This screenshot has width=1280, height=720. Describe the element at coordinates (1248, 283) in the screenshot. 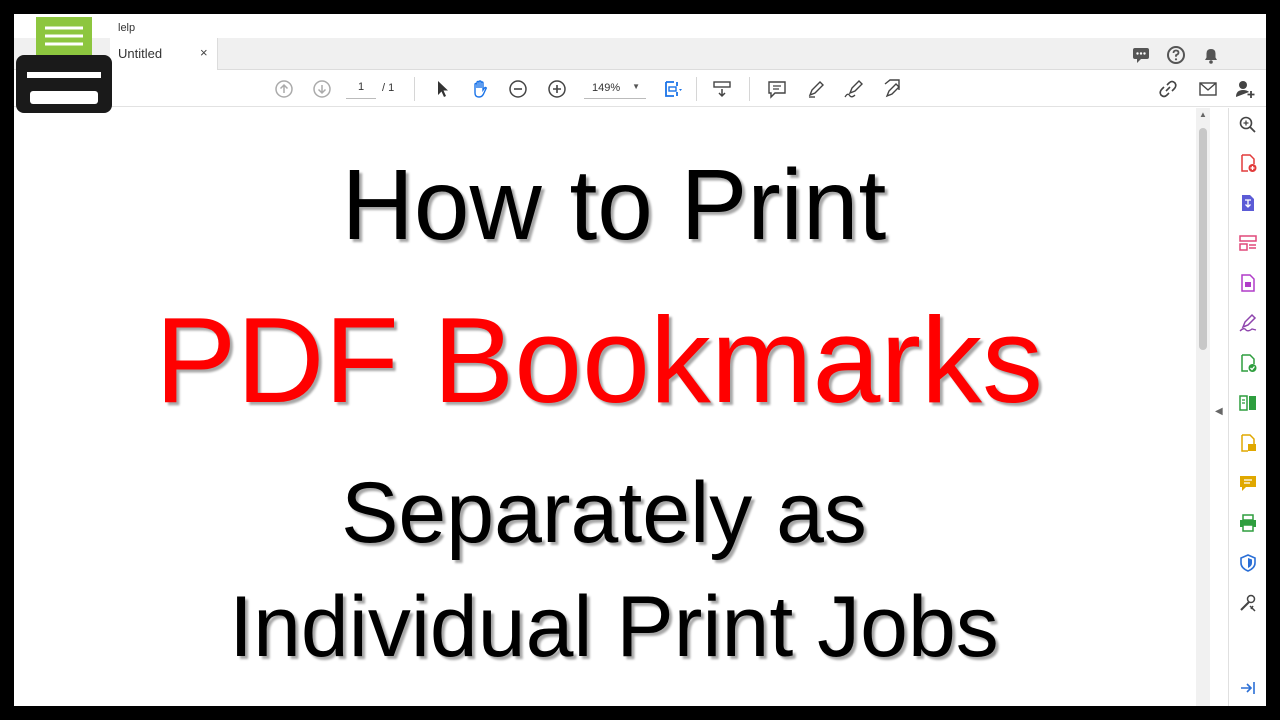

I see `edit-pdf-icon` at that location.